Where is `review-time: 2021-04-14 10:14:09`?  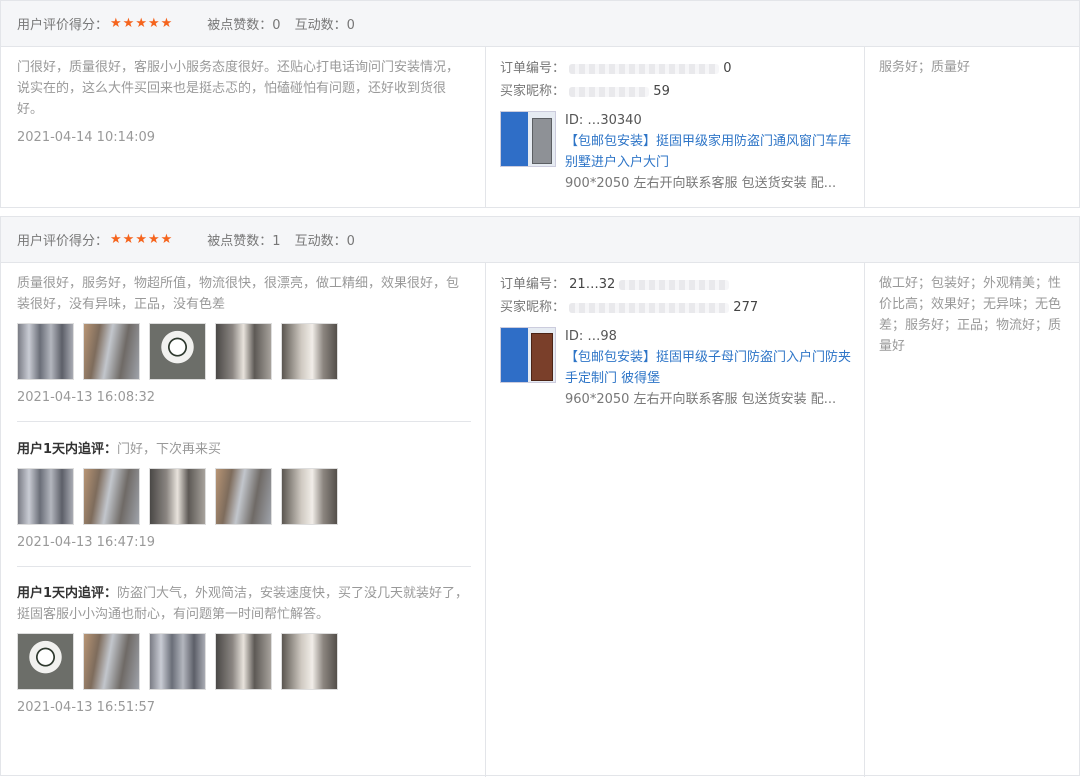 review-time: 2021-04-14 10:14:09 is located at coordinates (86, 137).